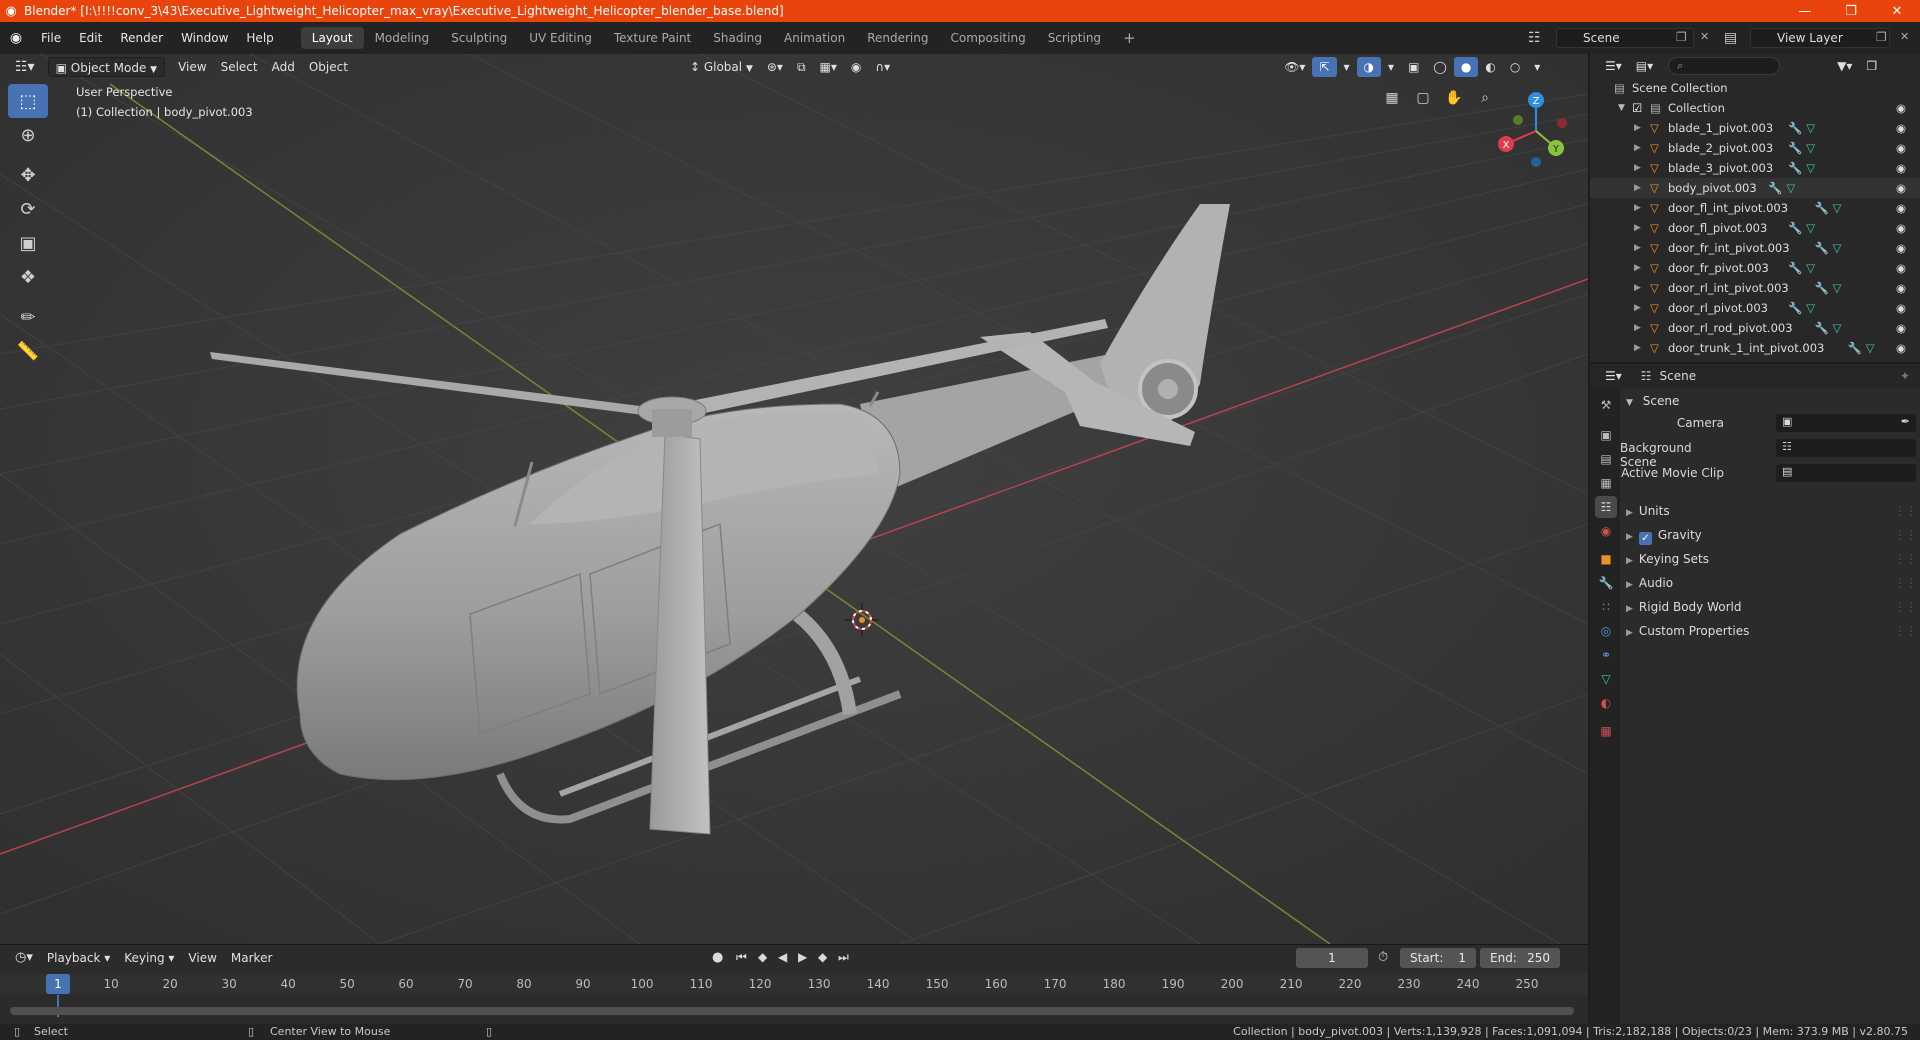 The image size is (1920, 1040). Describe the element at coordinates (1606, 559) in the screenshot. I see `object-tab-icon: ■` at that location.